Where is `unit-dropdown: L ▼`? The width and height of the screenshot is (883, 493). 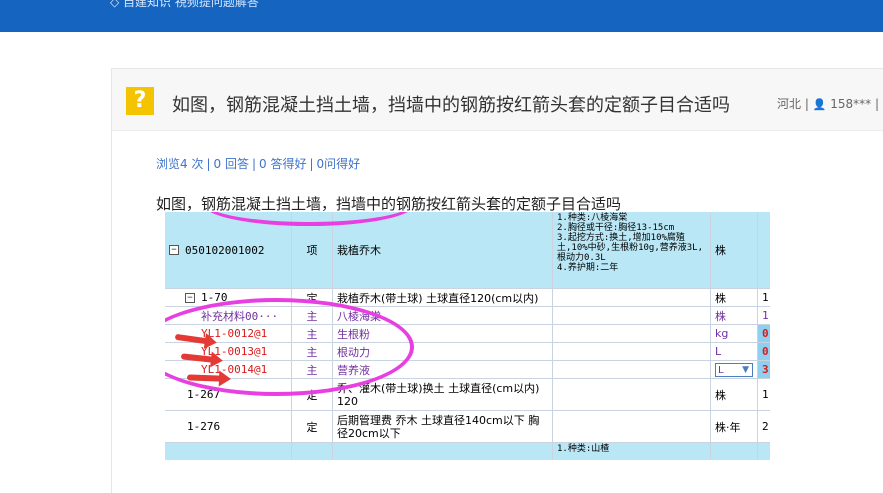 unit-dropdown: L ▼ is located at coordinates (734, 369).